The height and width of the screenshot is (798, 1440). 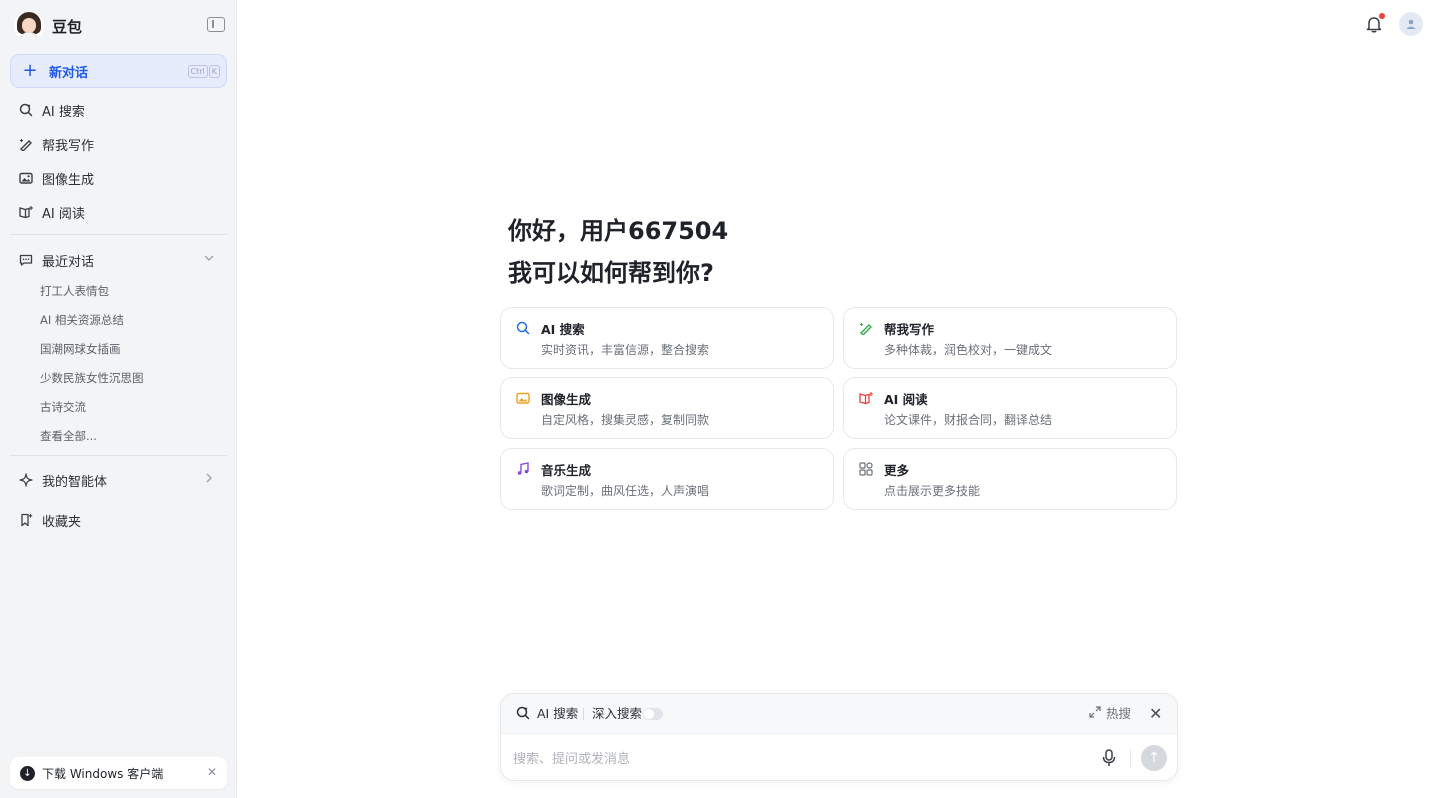 What do you see at coordinates (27, 773) in the screenshot?
I see `download-icon: ↓` at bounding box center [27, 773].